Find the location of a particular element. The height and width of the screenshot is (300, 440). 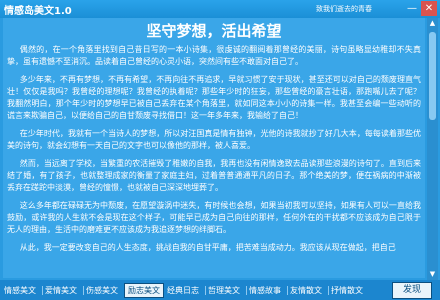

window-subtitle: 致我们逝去的青春 is located at coordinates (344, 9).